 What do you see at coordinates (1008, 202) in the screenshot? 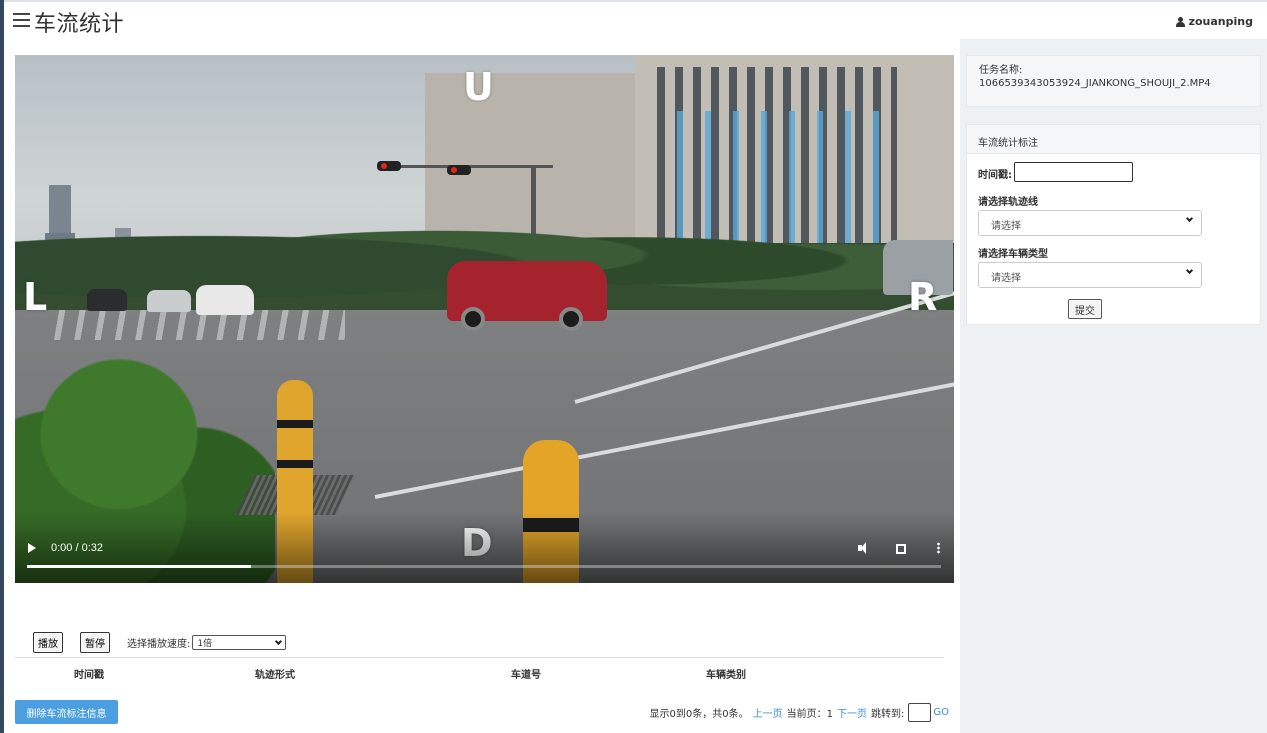
I see `track-select-label: 请选择轨迹线` at bounding box center [1008, 202].